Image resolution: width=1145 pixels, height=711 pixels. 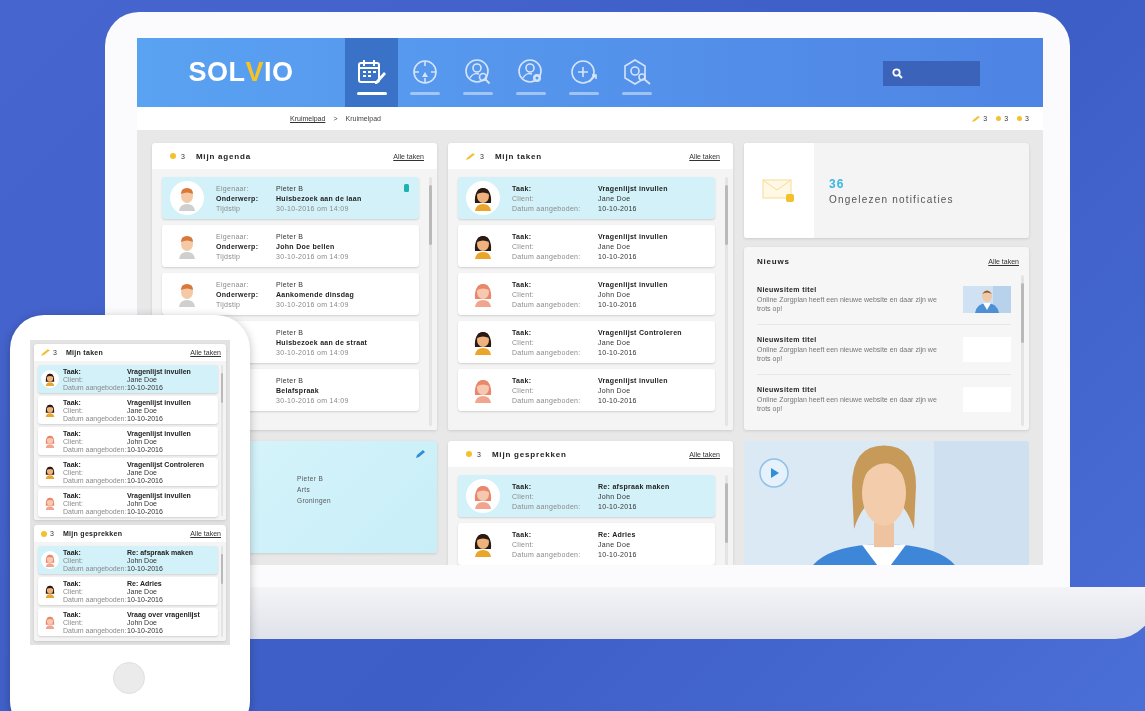 What do you see at coordinates (129, 678) in the screenshot?
I see `home-button` at bounding box center [129, 678].